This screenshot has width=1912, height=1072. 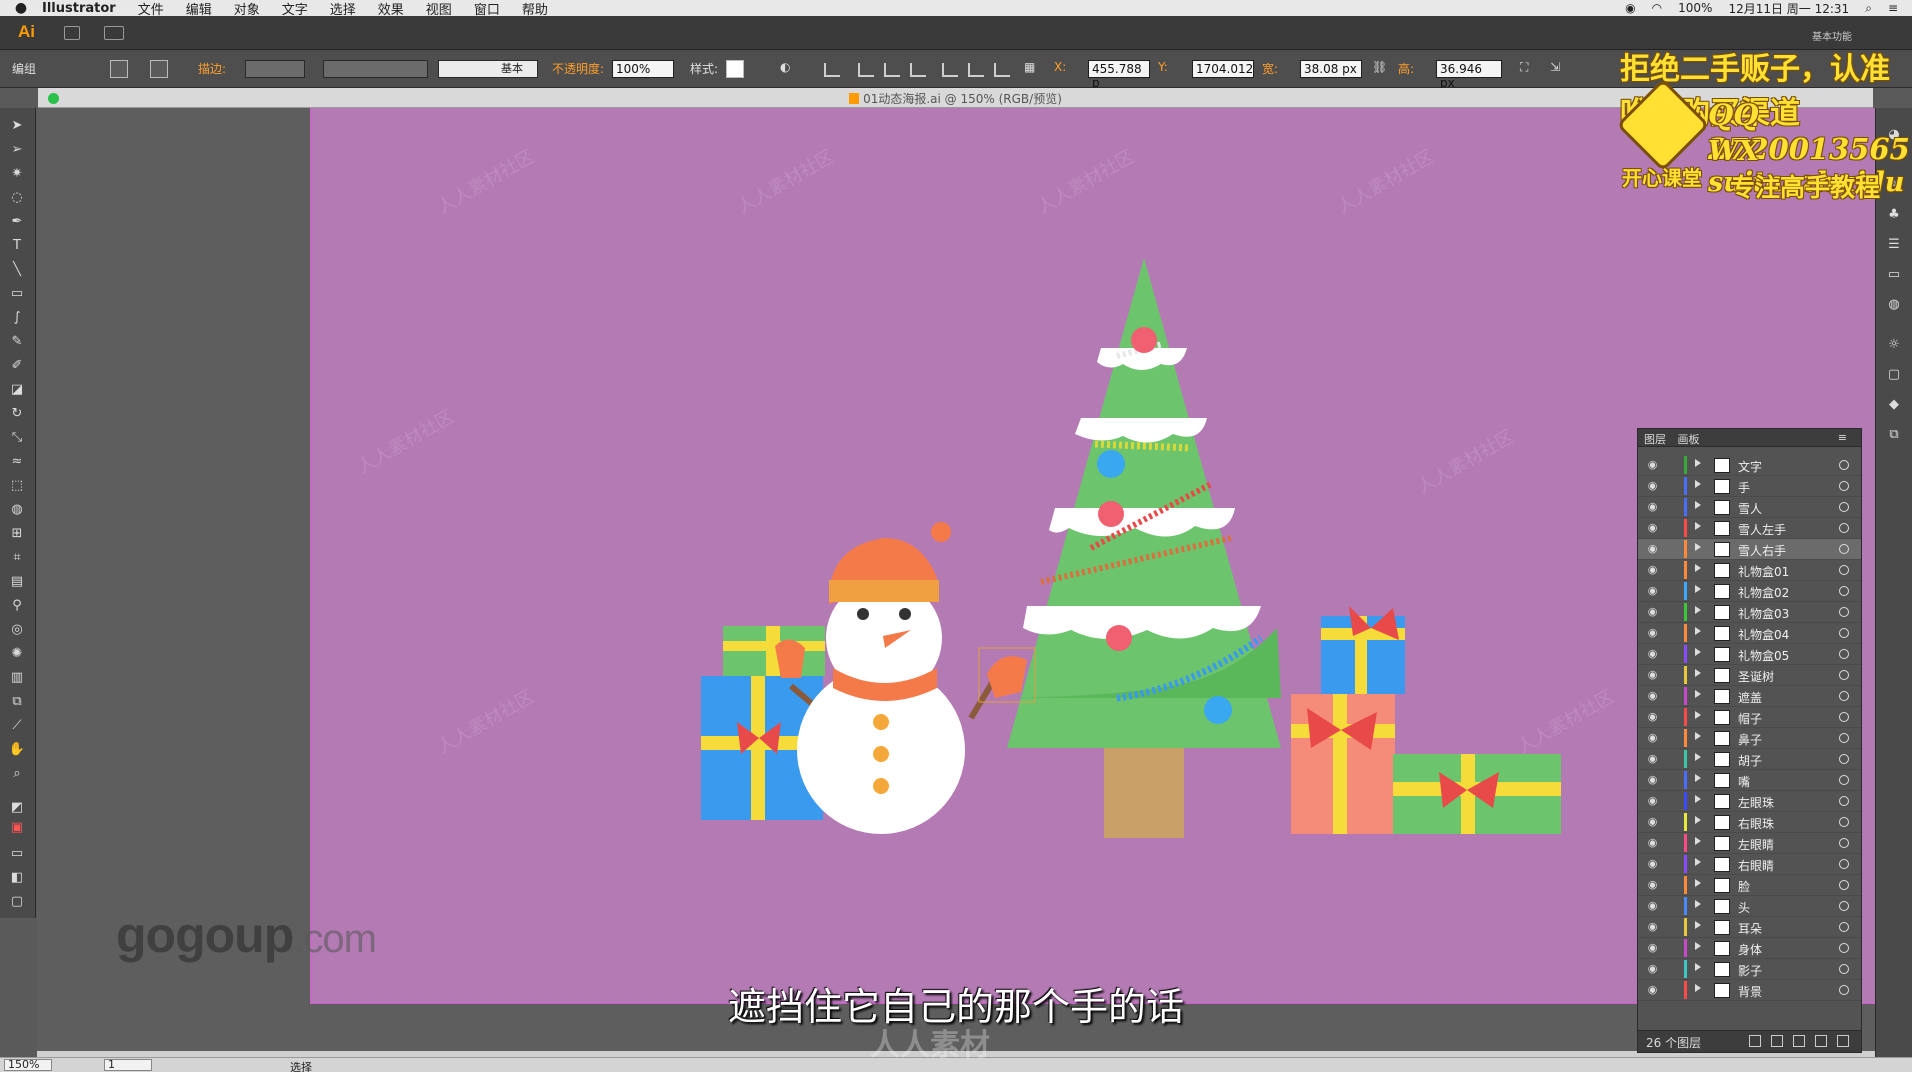 I want to click on layer-row: ◉ 礼物盒03, so click(x=1749, y=612).